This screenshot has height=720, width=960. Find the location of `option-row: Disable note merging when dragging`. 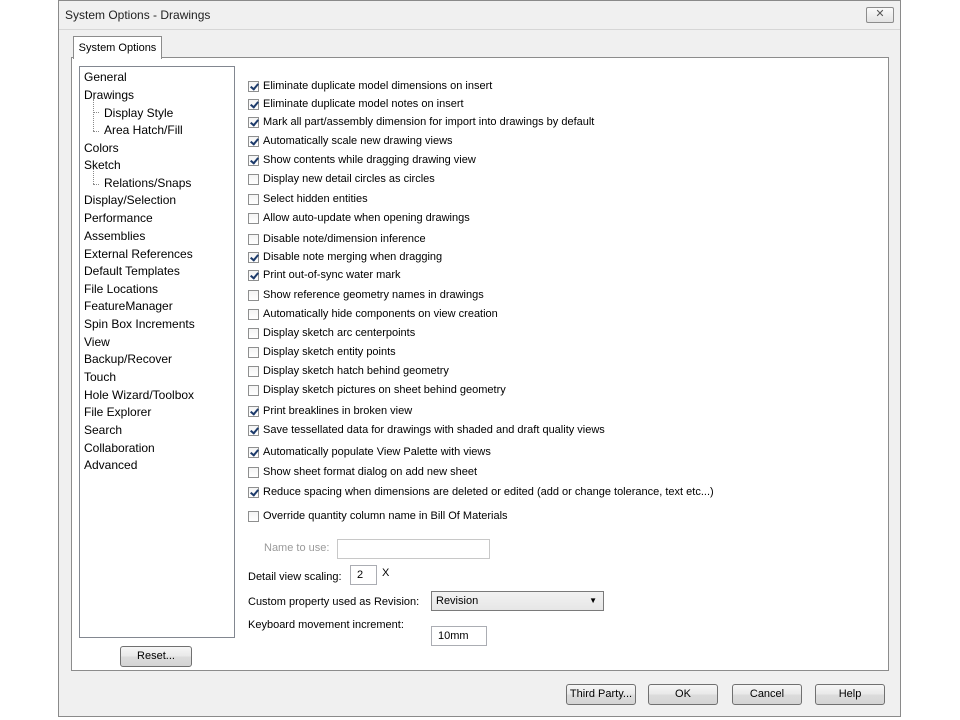

option-row: Disable note merging when dragging is located at coordinates (345, 257).